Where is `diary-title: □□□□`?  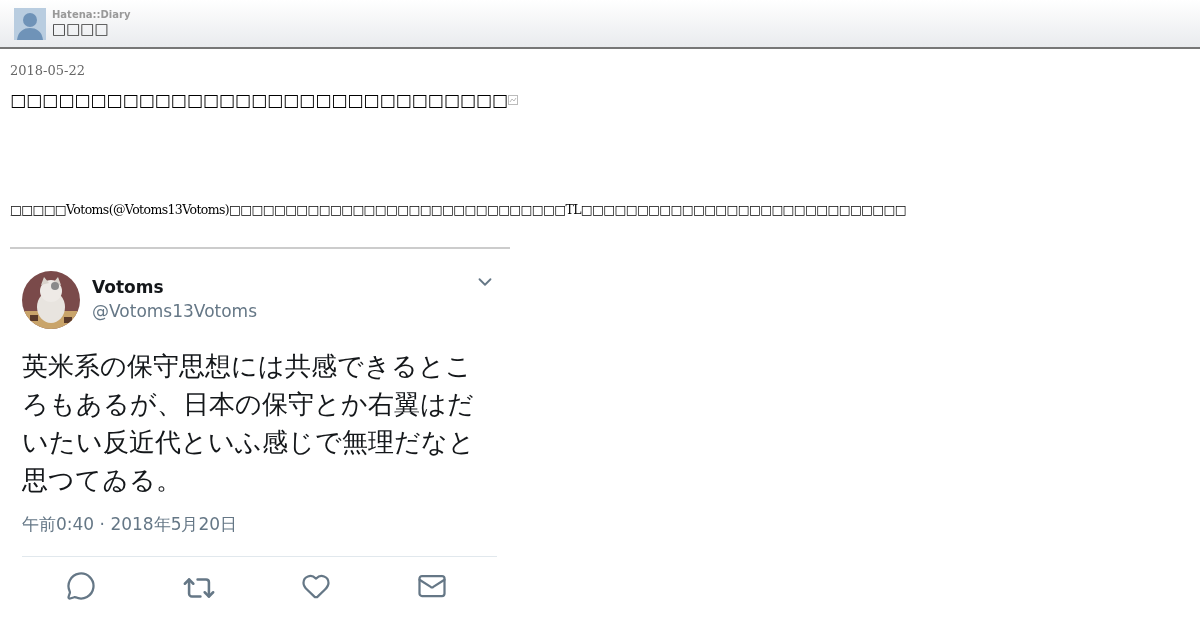 diary-title: □□□□ is located at coordinates (81, 29).